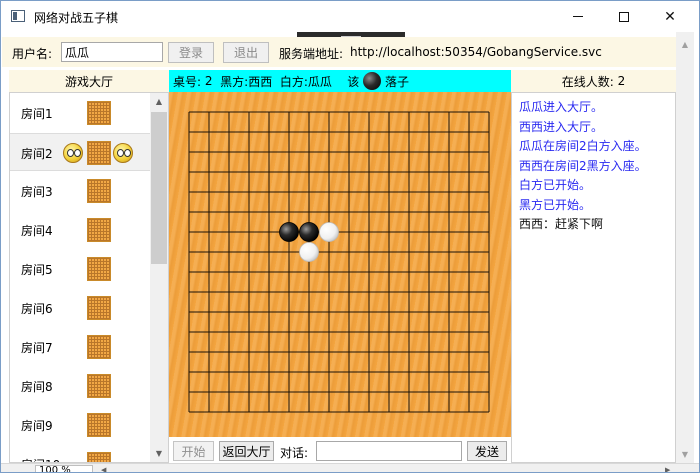 This screenshot has height=473, width=700. I want to click on online-count-label: 在线人数:, so click(587, 81).